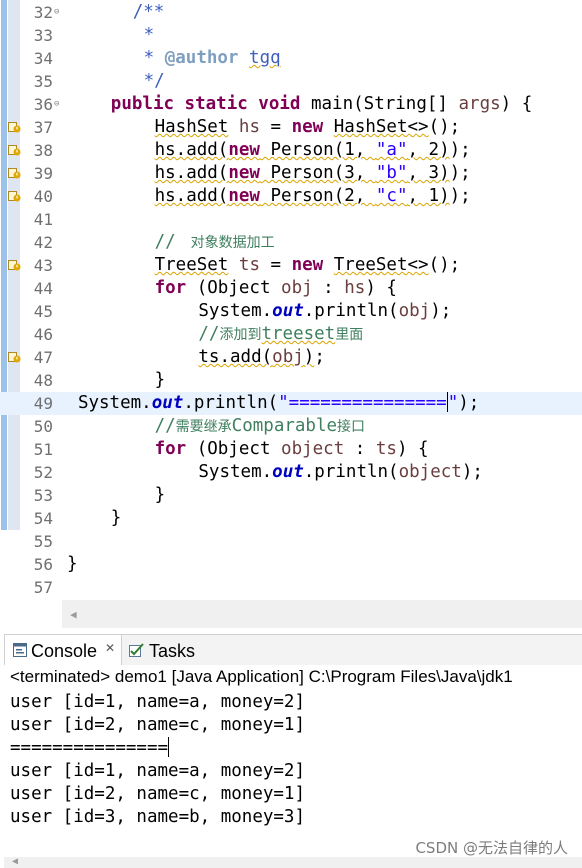 The width and height of the screenshot is (582, 868). What do you see at coordinates (235, 357) in the screenshot?
I see `code-token: ts.add(` at bounding box center [235, 357].